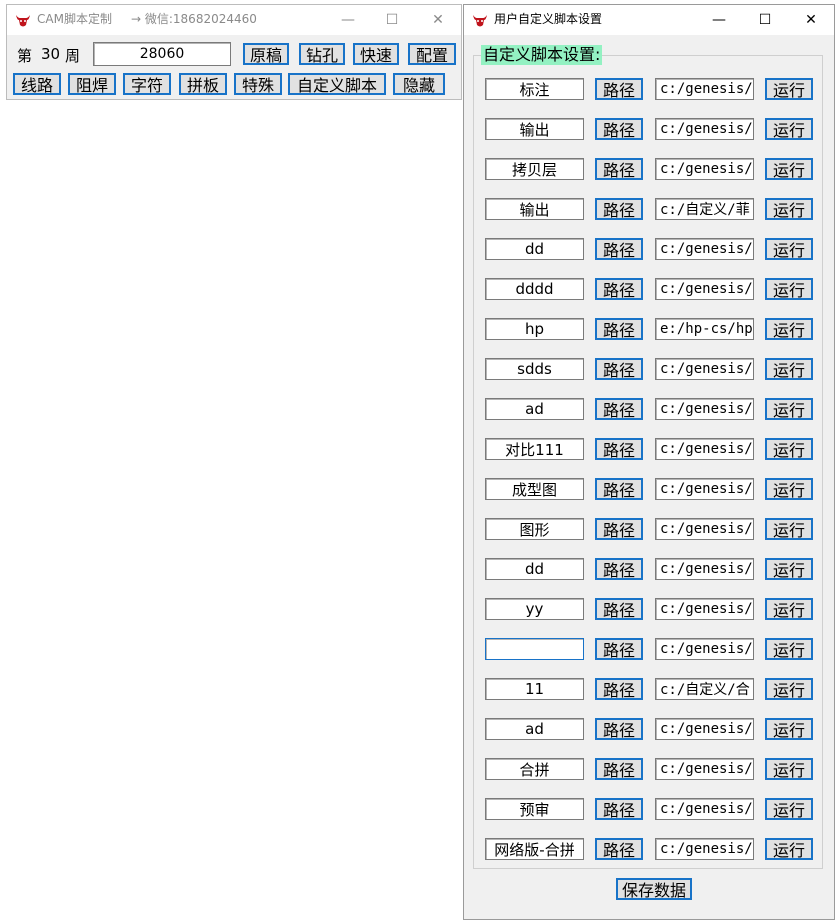 The height and width of the screenshot is (922, 839). I want to click on title-bar: 用户自定义脚本设置 — ☐ ✕, so click(649, 20).